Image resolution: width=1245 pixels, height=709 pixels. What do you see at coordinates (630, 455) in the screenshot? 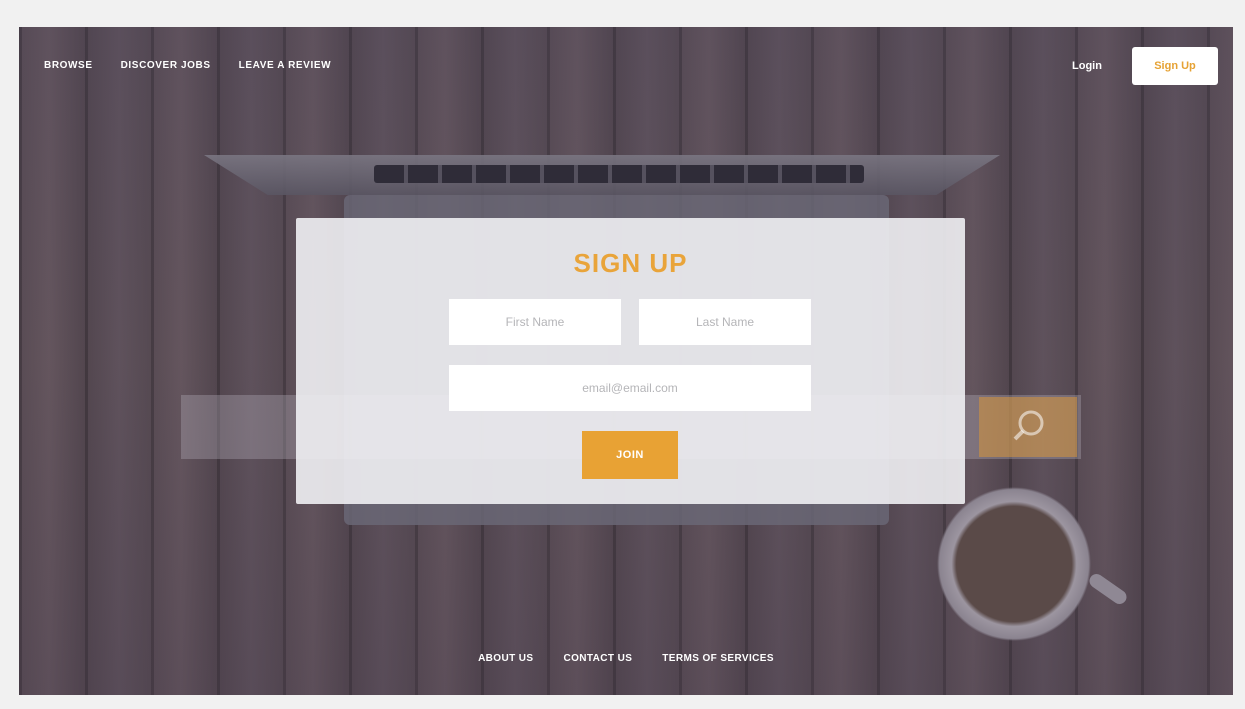
I see `join-button: JOIN` at bounding box center [630, 455].